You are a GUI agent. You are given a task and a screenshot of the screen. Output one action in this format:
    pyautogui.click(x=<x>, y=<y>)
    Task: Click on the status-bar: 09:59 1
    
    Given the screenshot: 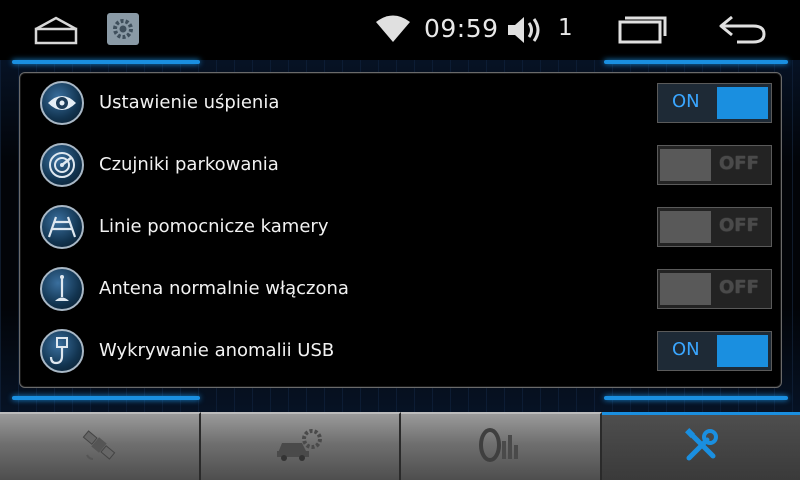 What is the action you would take?
    pyautogui.click(x=400, y=30)
    